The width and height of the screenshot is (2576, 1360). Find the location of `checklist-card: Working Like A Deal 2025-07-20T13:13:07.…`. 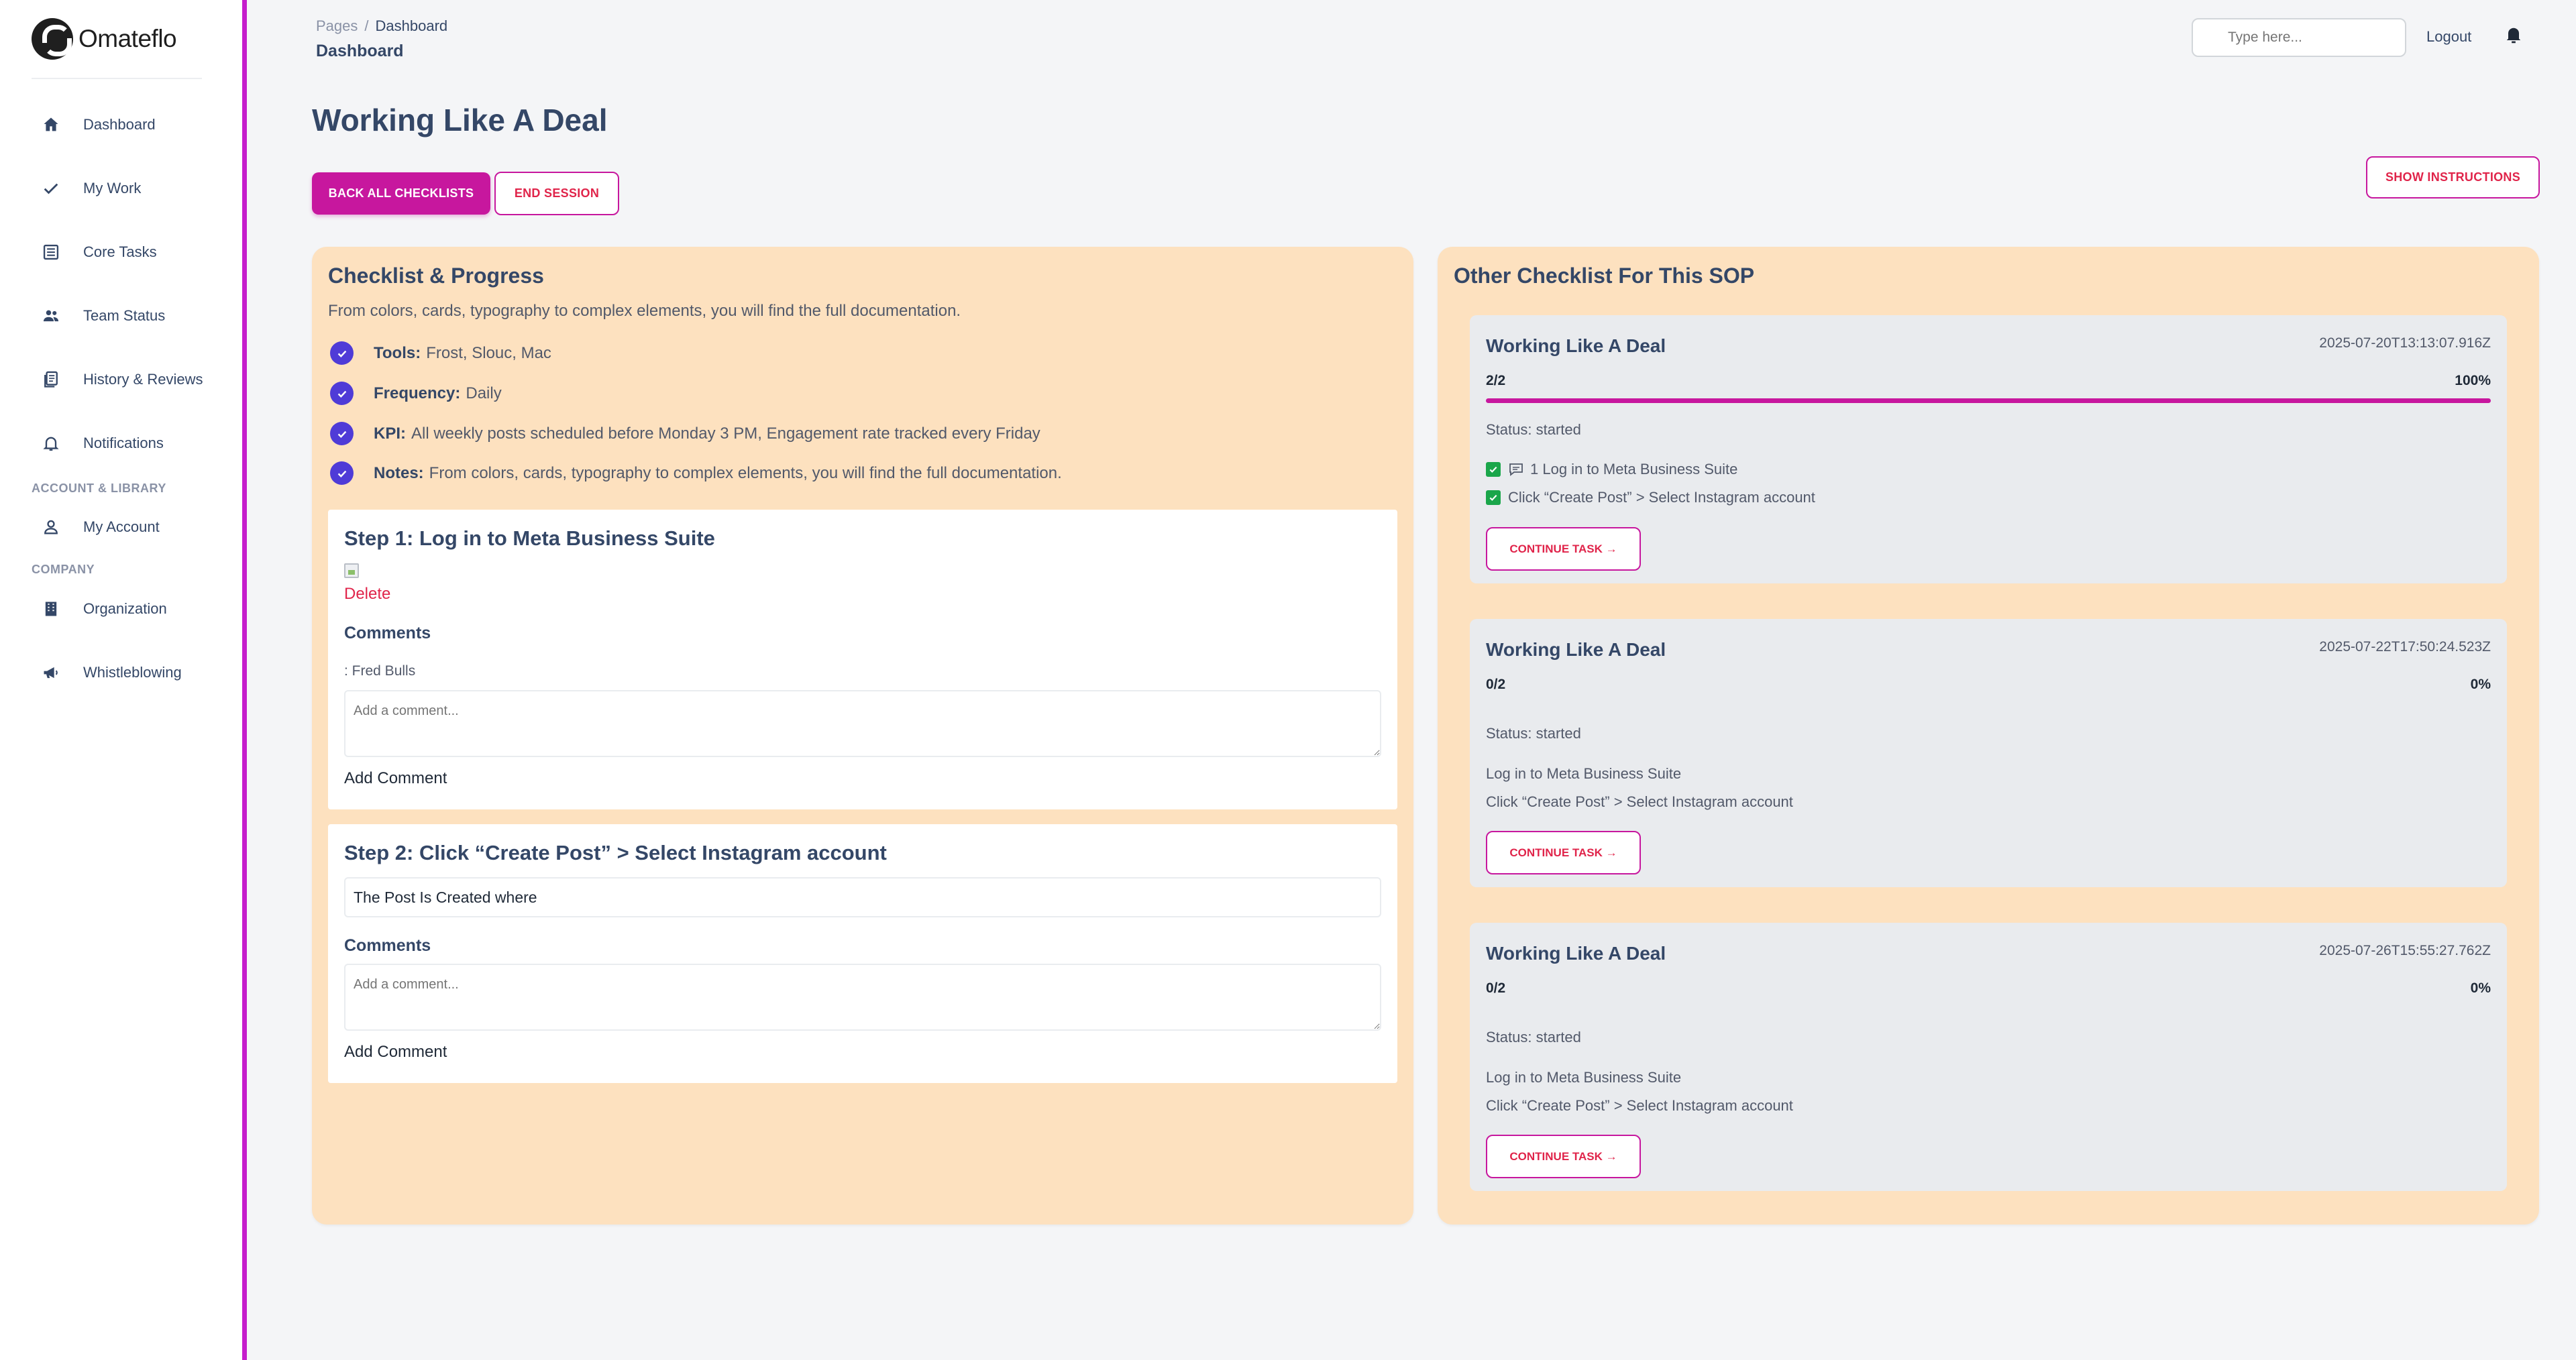

checklist-card: Working Like A Deal 2025-07-20T13:13:07.… is located at coordinates (1988, 449).